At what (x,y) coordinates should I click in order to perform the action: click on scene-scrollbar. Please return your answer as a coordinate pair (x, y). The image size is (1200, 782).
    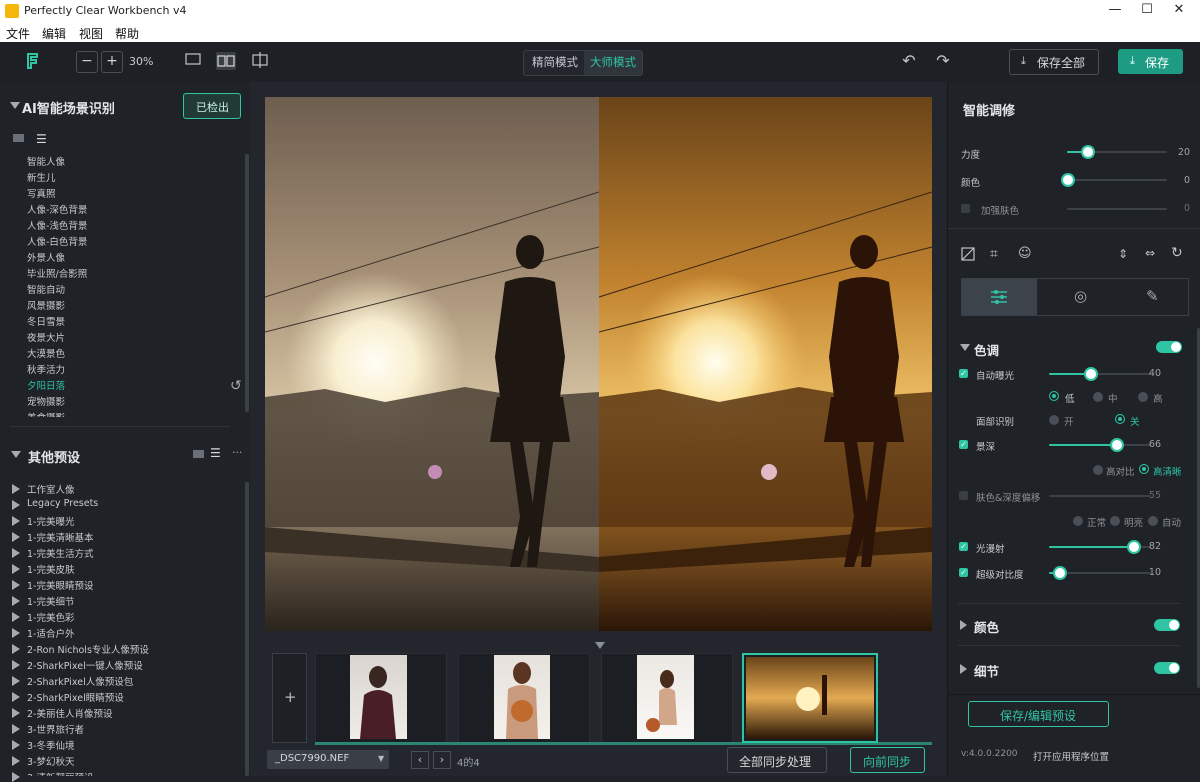
    Looking at the image, I should click on (247, 283).